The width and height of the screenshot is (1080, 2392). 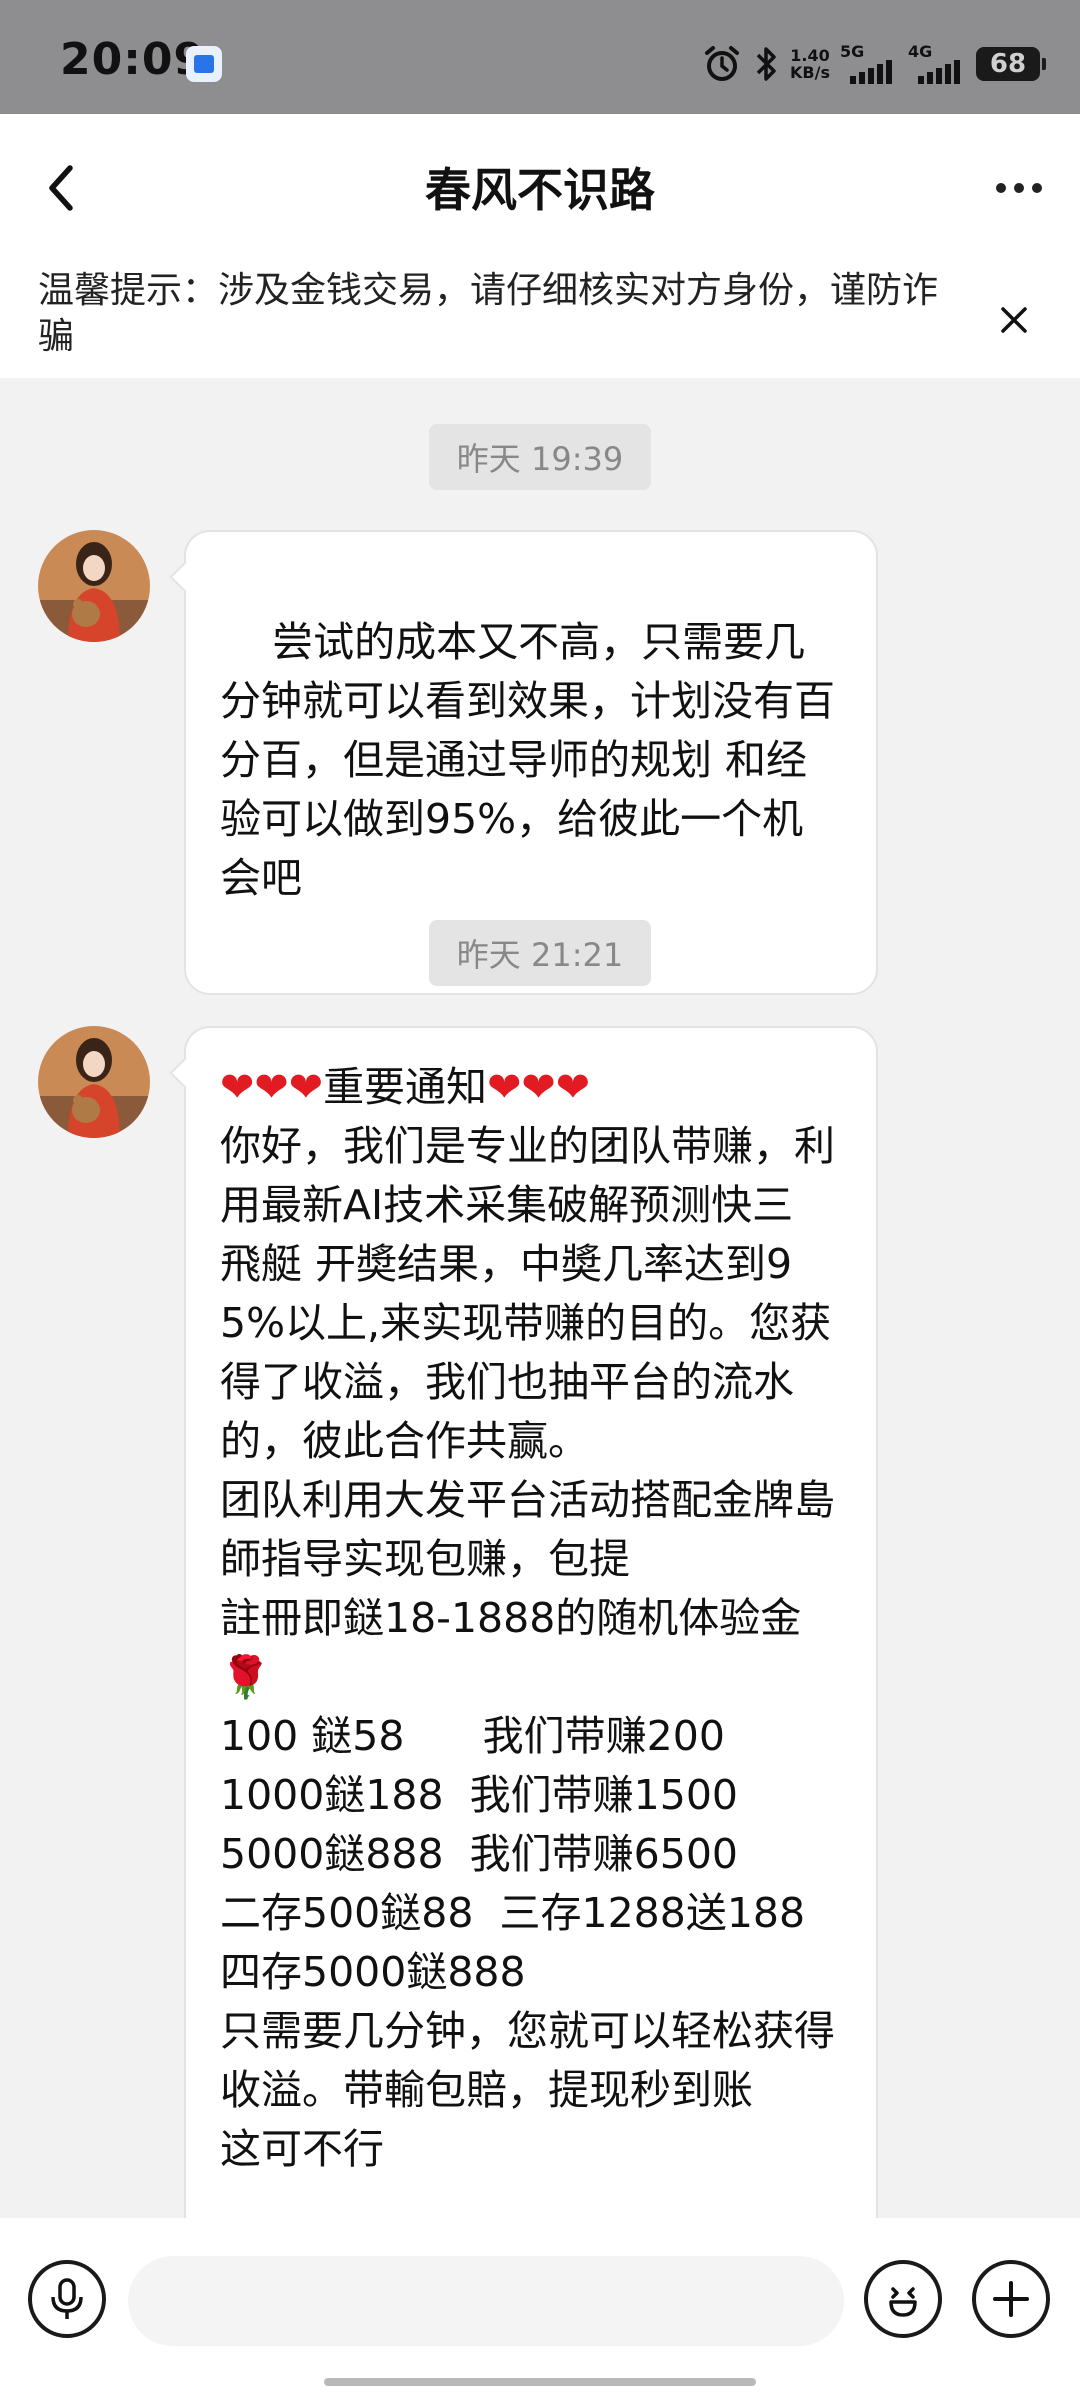 I want to click on close-notice-button, so click(x=1014, y=320).